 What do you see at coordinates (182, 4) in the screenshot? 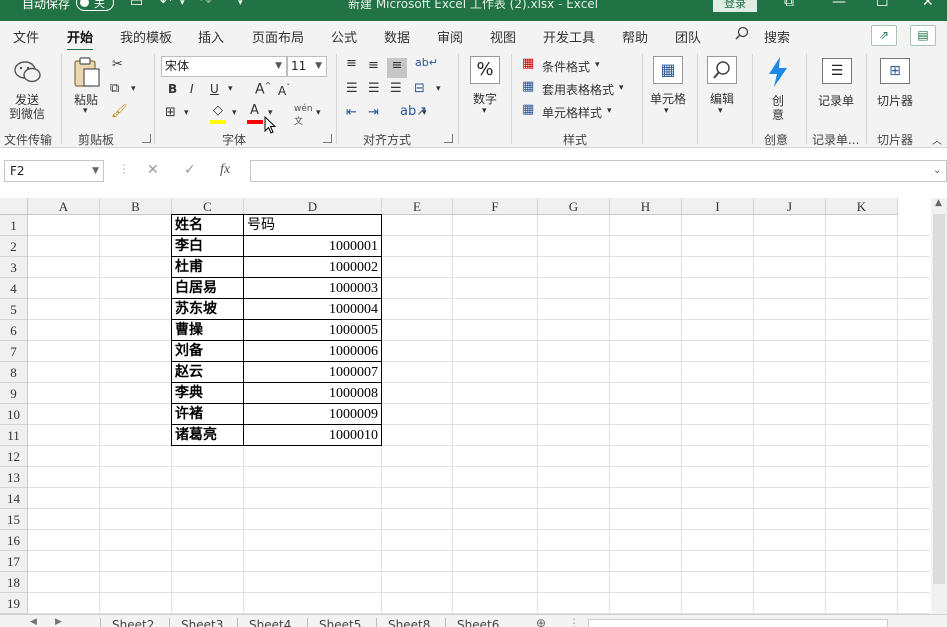
I see `undo-dropdown-icon: ▾` at bounding box center [182, 4].